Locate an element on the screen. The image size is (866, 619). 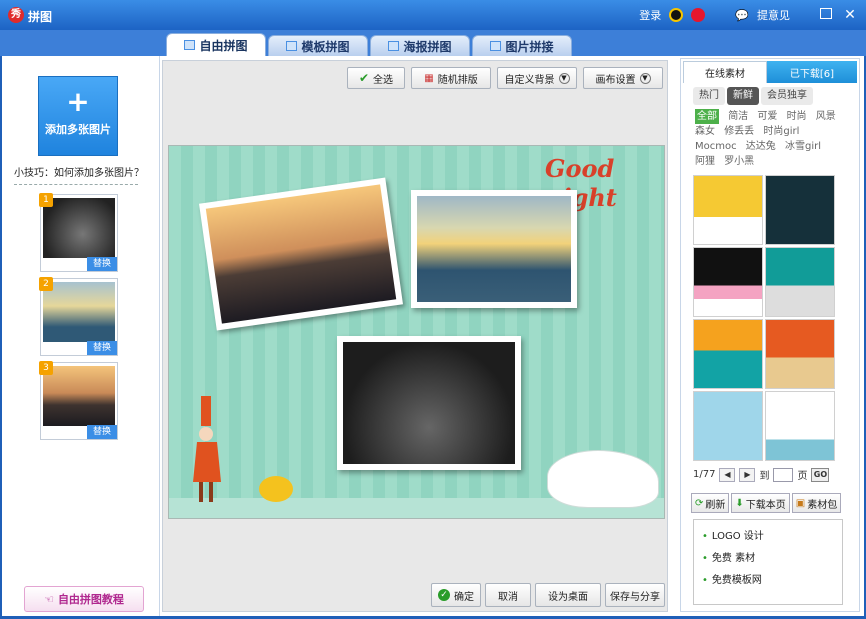
button-label: 取消 is located at coordinates (508, 597).